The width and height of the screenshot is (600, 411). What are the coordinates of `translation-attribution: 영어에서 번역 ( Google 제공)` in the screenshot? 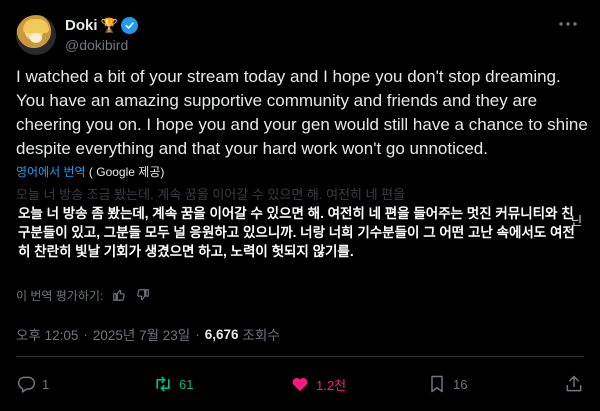 It's located at (90, 172).